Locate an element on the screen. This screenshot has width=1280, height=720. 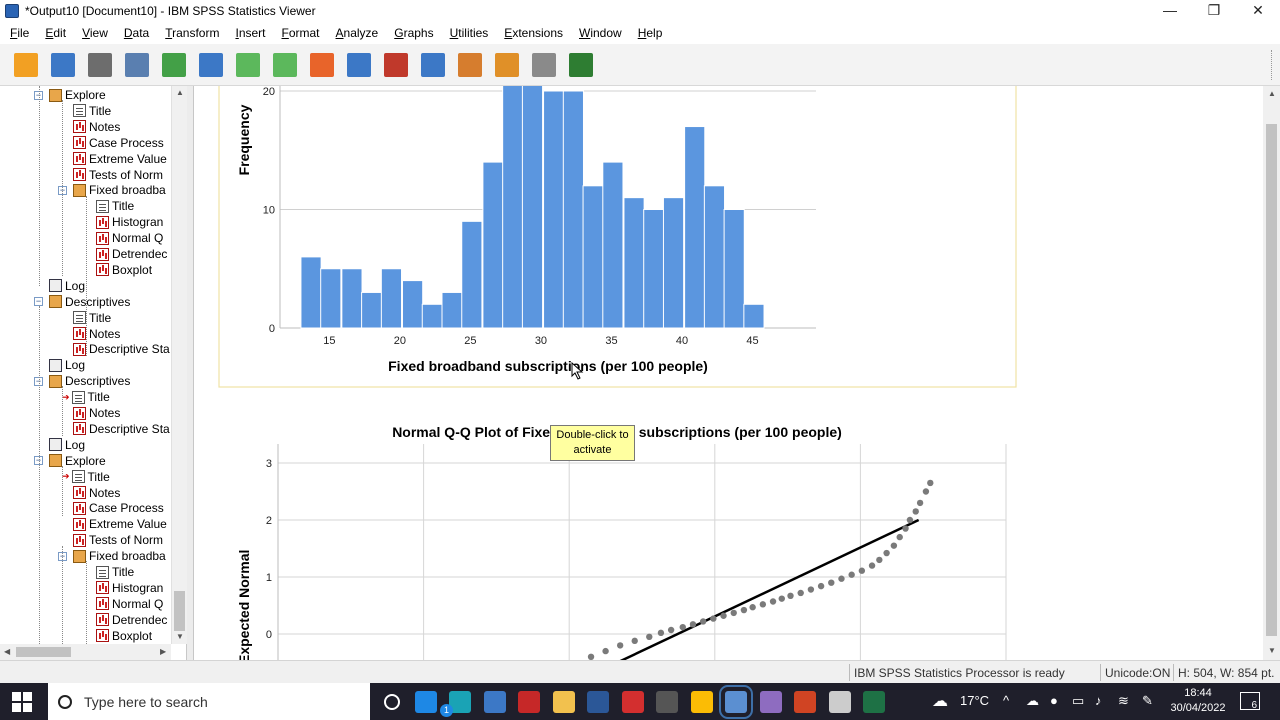
onedrive-icon: ☁ is located at coordinates (1032, 701).